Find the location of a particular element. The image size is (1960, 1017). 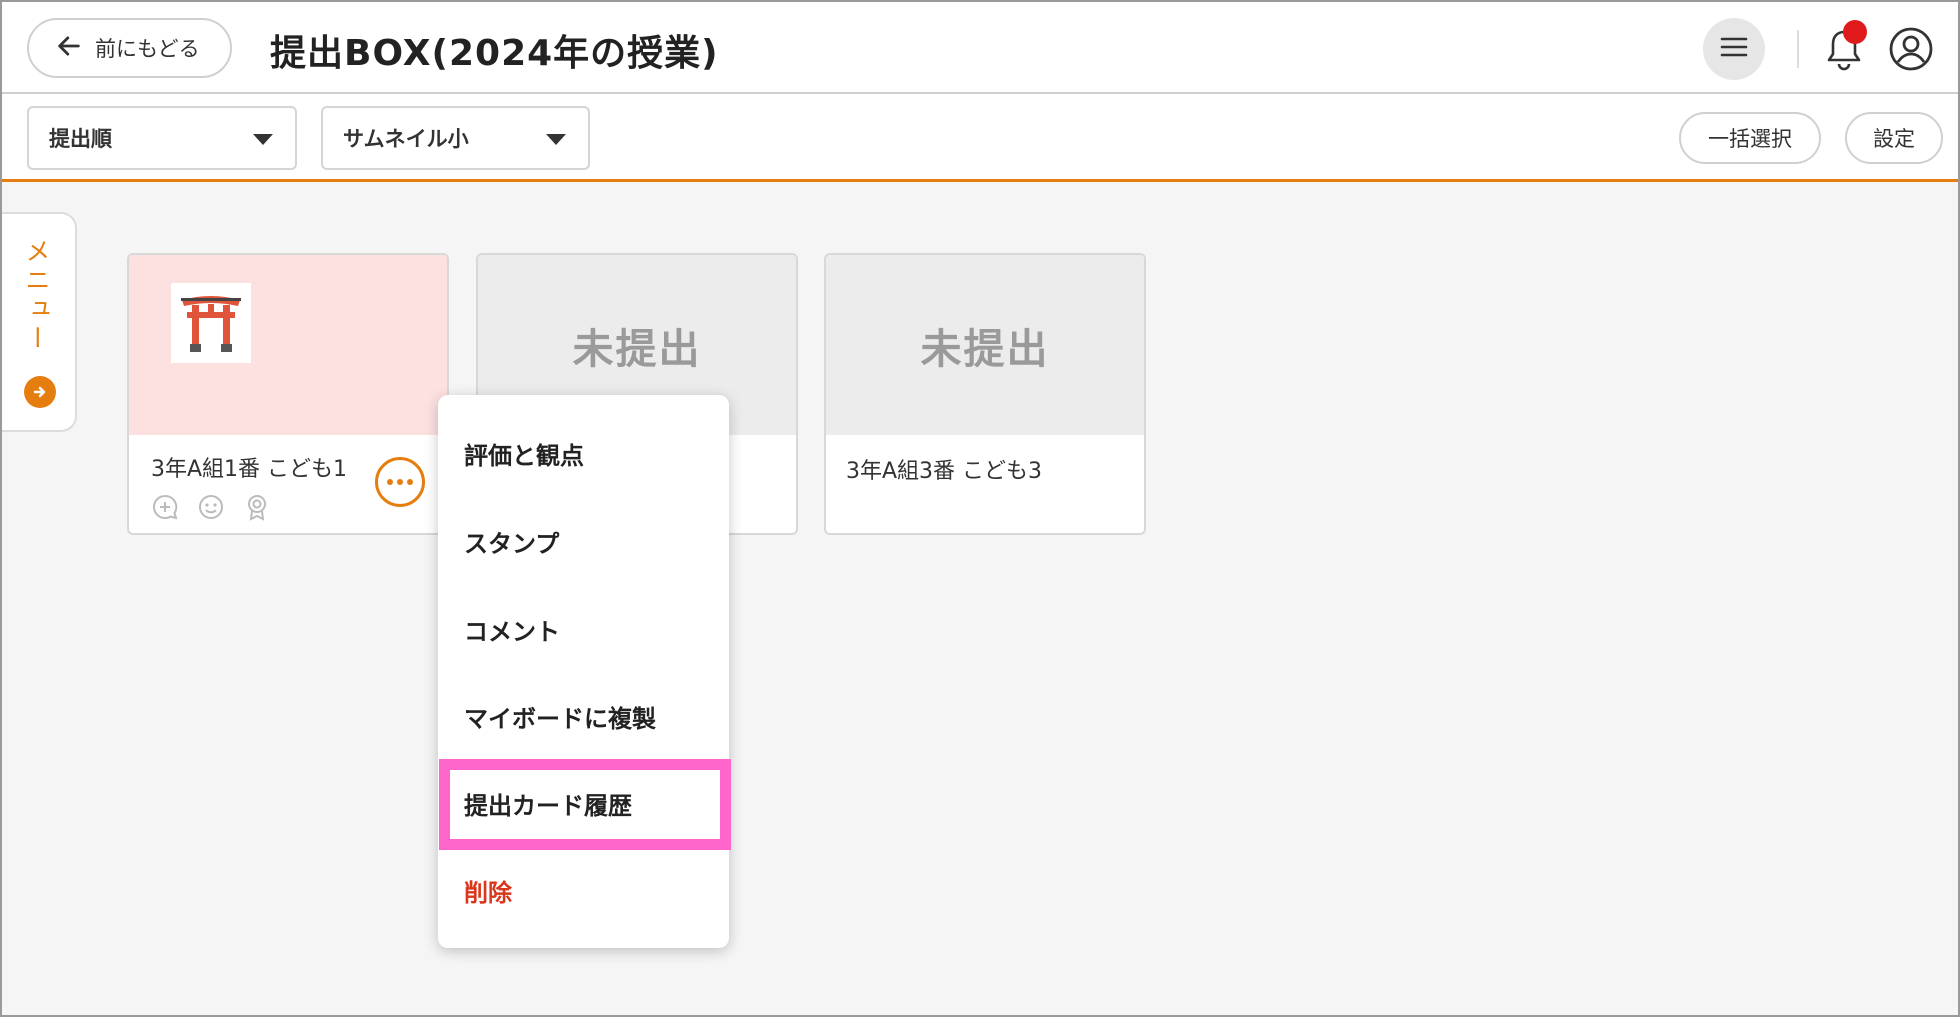

smiley-stamp-icon is located at coordinates (211, 507).